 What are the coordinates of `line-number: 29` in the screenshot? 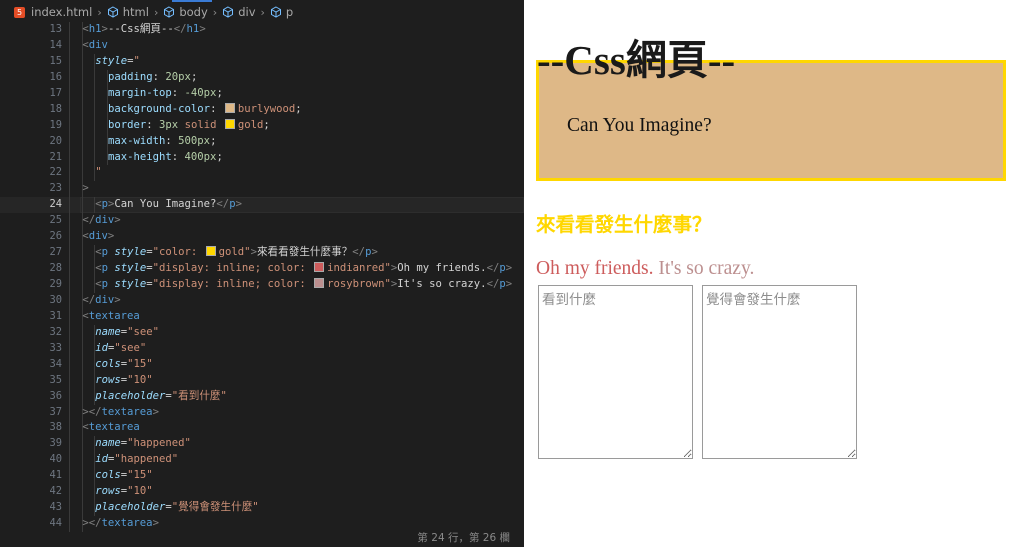 It's located at (55, 284).